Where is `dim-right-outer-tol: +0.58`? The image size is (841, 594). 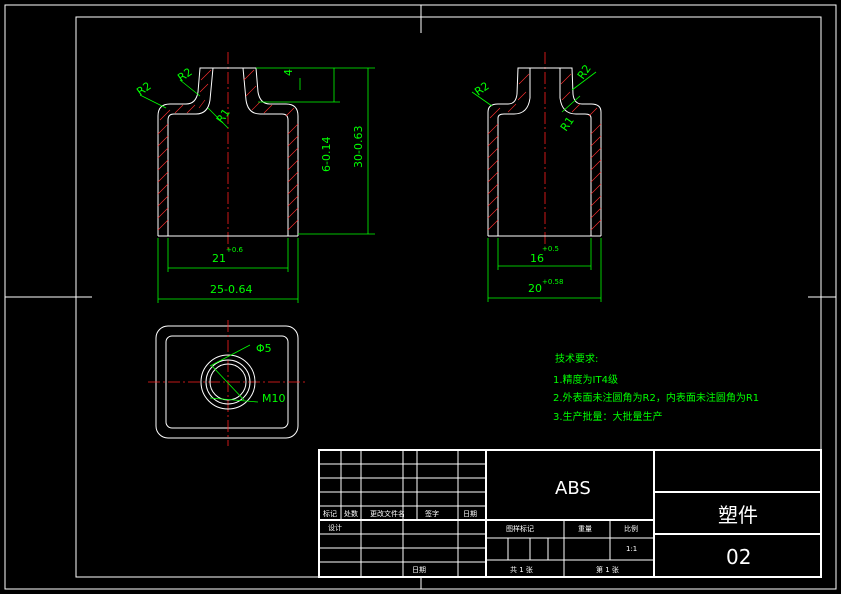
dim-right-outer-tol: +0.58 is located at coordinates (552, 282).